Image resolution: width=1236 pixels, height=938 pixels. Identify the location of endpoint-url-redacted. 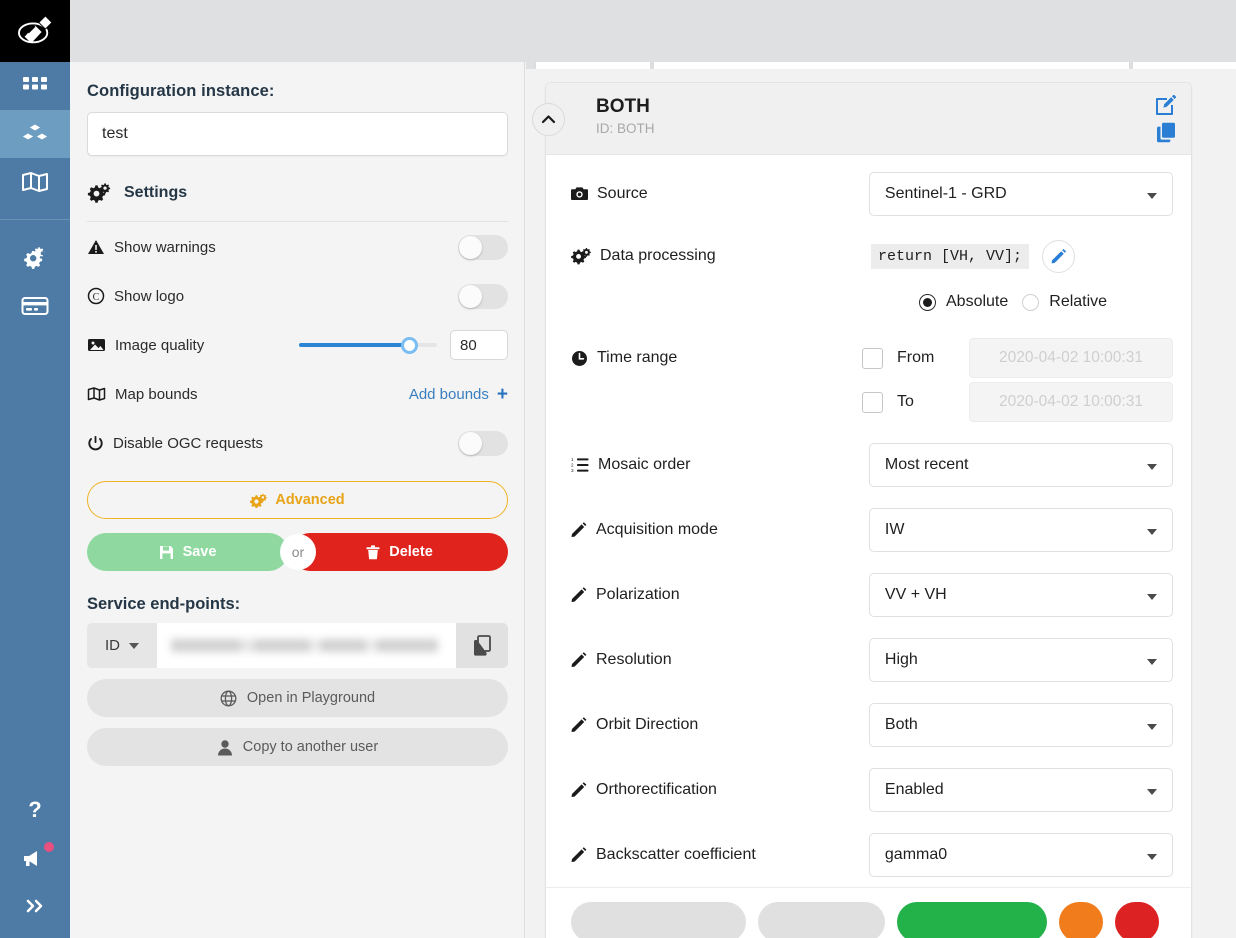
(304, 645).